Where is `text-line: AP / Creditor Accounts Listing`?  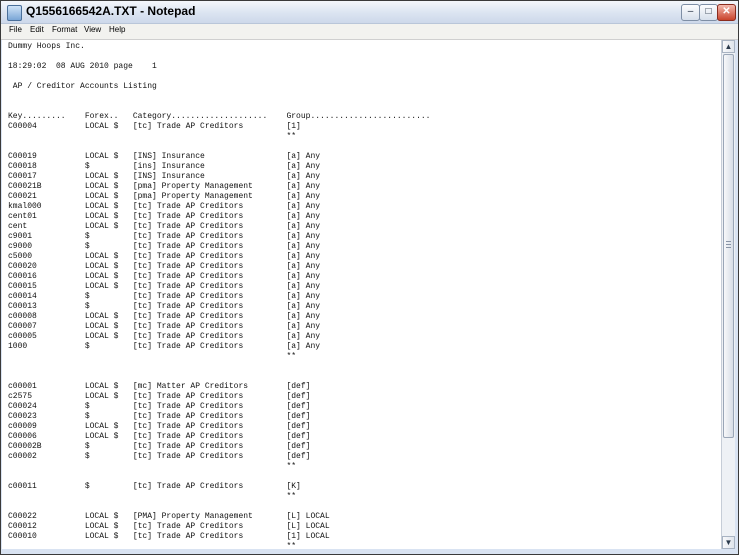 text-line: AP / Creditor Accounts Listing is located at coordinates (82, 86).